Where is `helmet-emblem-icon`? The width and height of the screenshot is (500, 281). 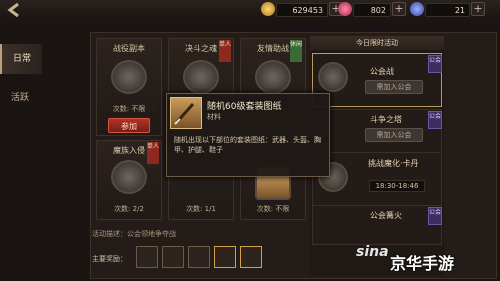
helmet-emblem-icon is located at coordinates (129, 177).